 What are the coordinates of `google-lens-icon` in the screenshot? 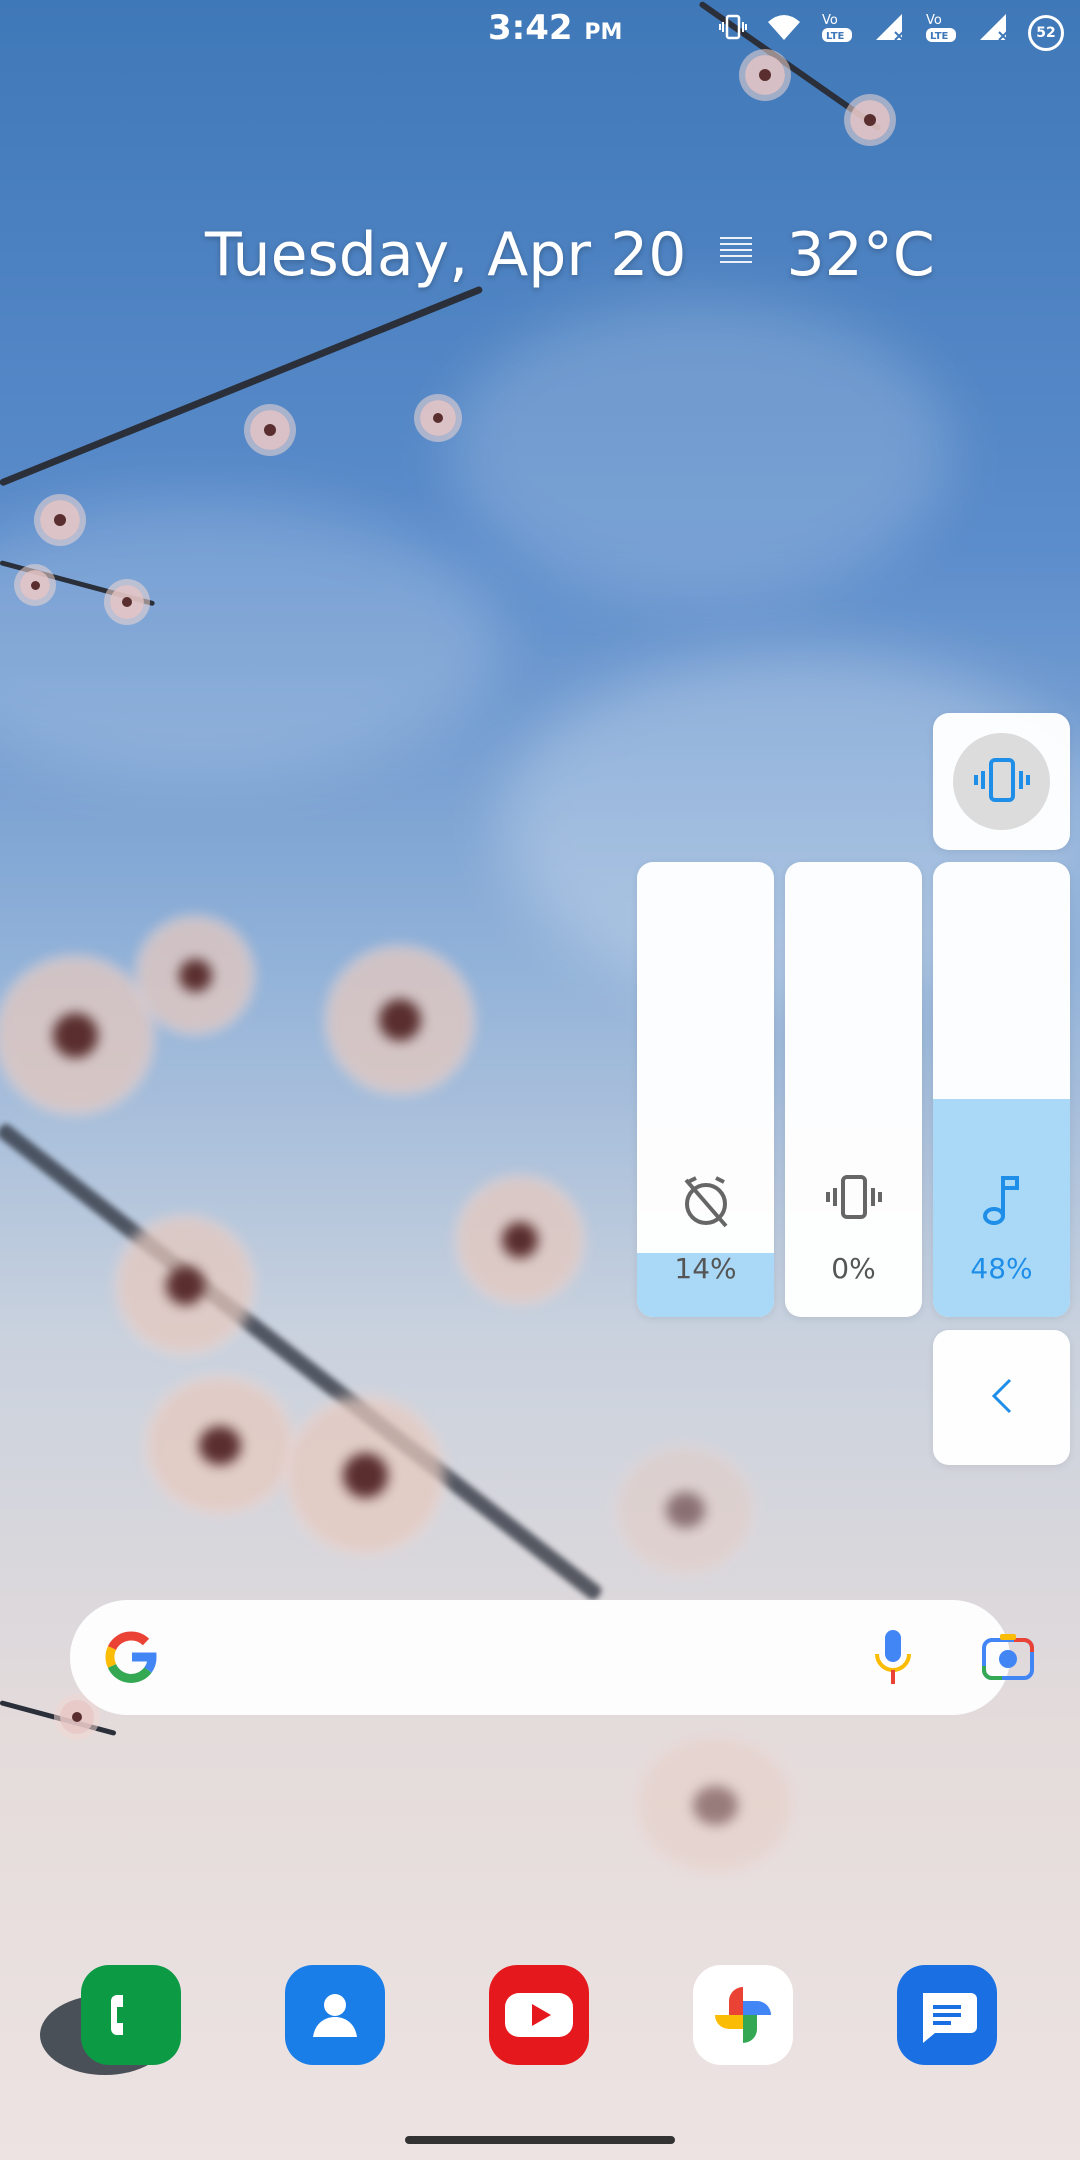 It's located at (1008, 1658).